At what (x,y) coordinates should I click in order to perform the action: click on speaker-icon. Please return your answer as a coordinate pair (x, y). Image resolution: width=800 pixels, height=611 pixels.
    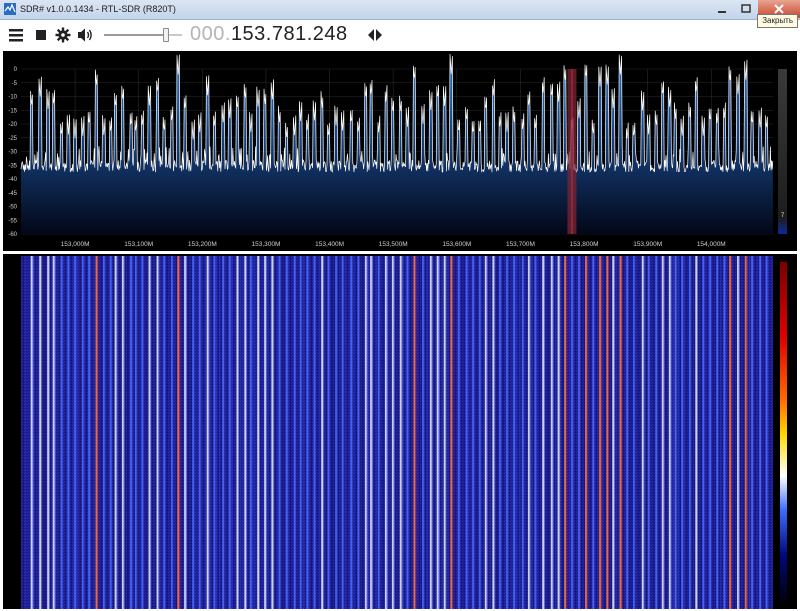
    Looking at the image, I should click on (86, 35).